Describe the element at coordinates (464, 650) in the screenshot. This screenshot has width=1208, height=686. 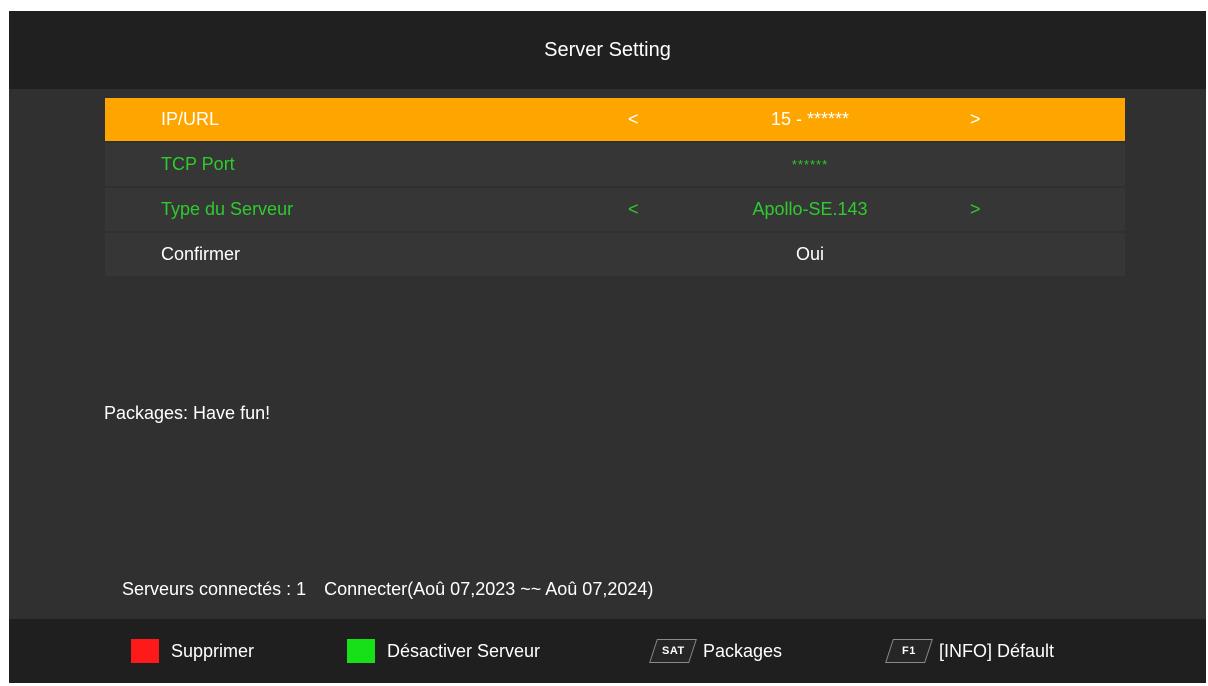
I see `disable-server-label: Désactiver Serveur` at that location.